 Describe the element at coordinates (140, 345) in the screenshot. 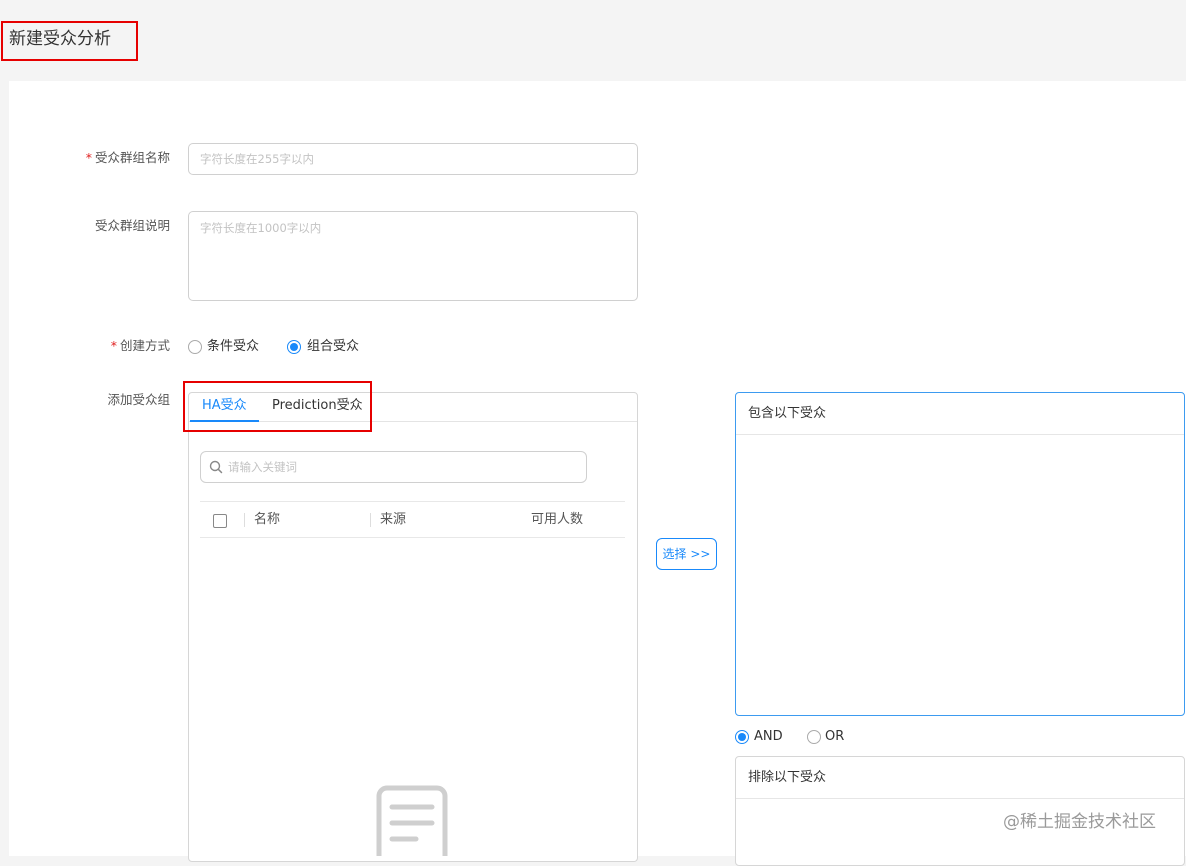

I see `method-label: * 创建方式` at that location.